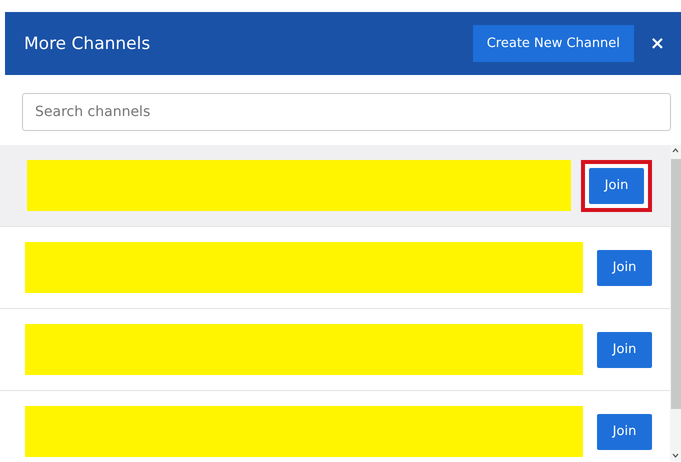  What do you see at coordinates (88, 44) in the screenshot?
I see `dialog-title: More Channels` at bounding box center [88, 44].